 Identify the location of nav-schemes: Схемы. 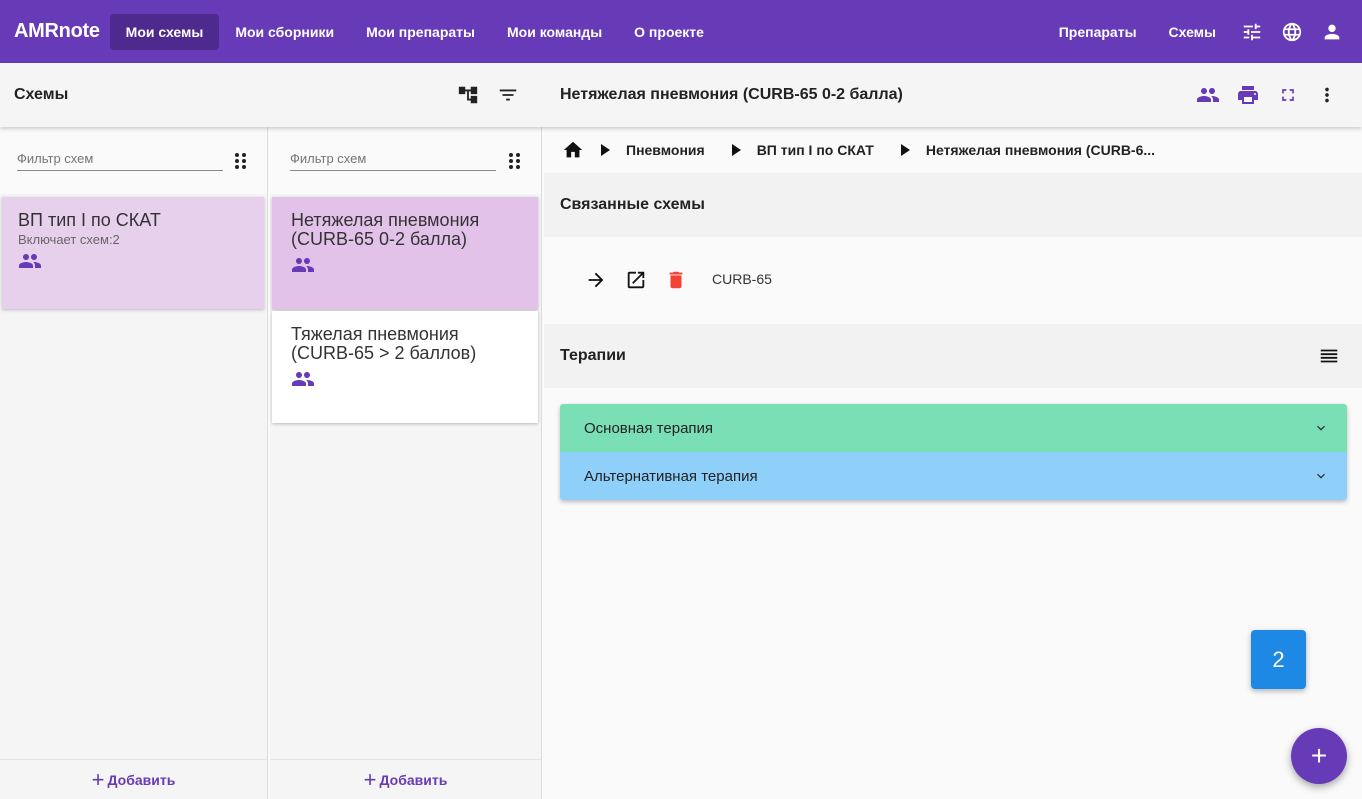
(1192, 32).